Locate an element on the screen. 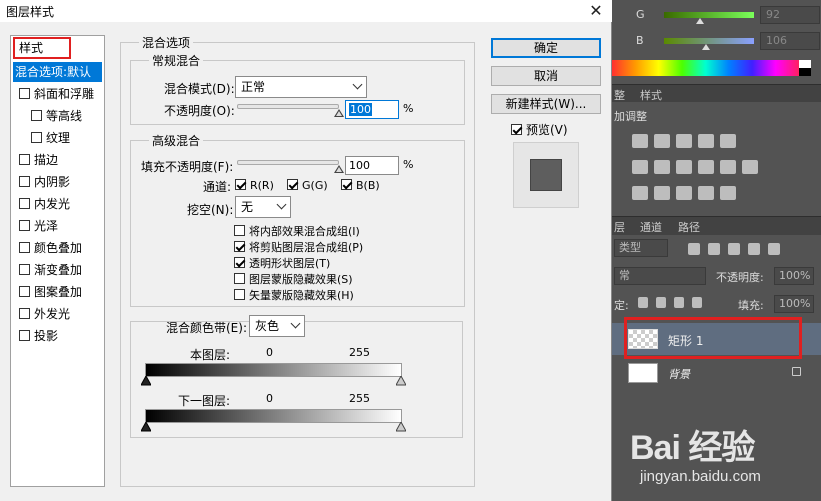 Image resolution: width=821 pixels, height=501 pixels. opacity-slider is located at coordinates (288, 106).